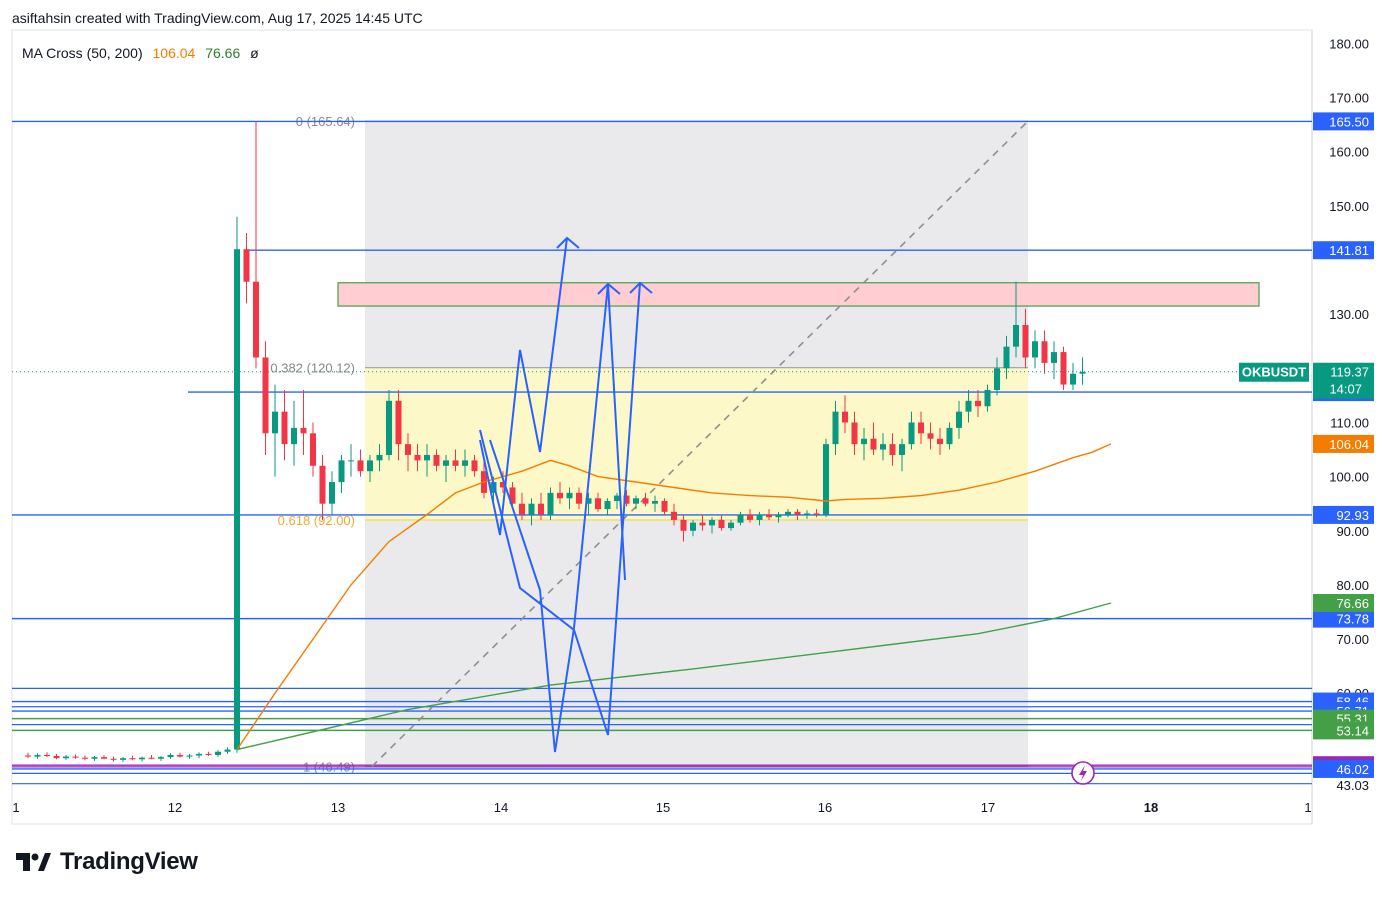 The height and width of the screenshot is (900, 1392). Describe the element at coordinates (1352, 785) in the screenshot. I see `y-axis-tick-label: 43.03` at that location.